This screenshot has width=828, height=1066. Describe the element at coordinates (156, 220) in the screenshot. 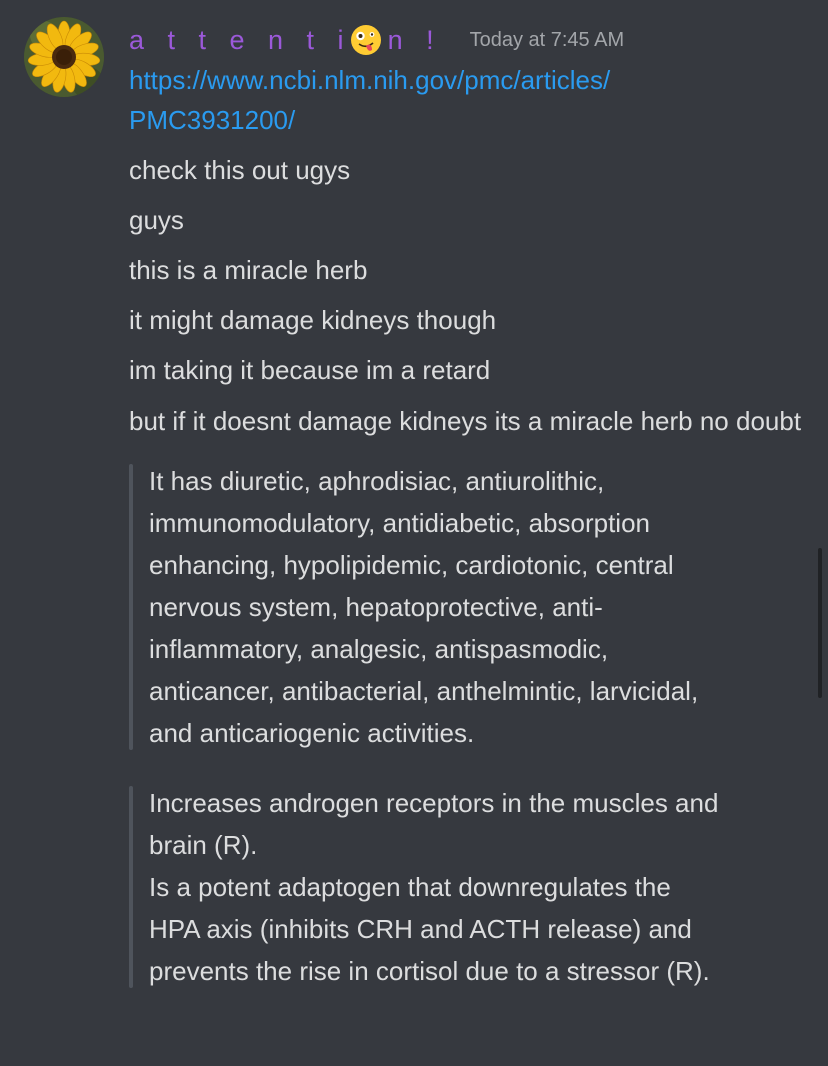

I see `message-line: guys` at that location.